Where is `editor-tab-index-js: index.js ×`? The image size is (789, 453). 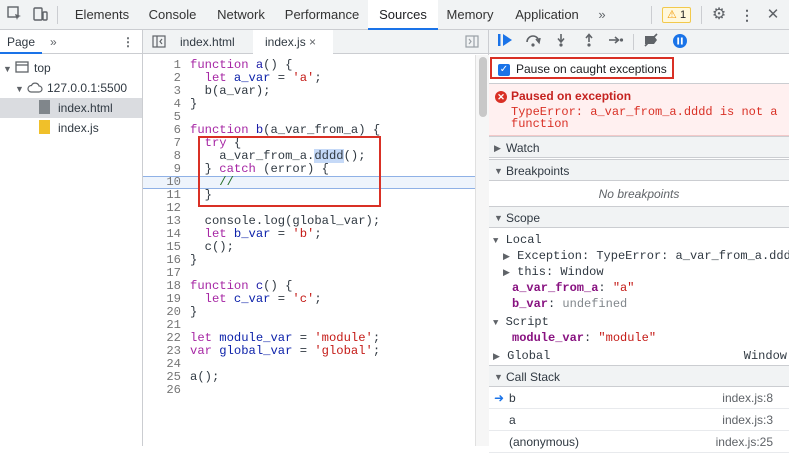
editor-tab-index-js: index.js × is located at coordinates (293, 42).